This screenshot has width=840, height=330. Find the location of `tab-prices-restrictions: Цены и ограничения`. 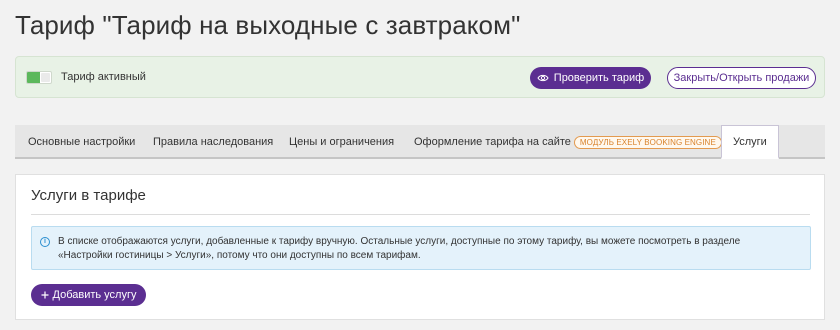

tab-prices-restrictions: Цены и ограничения is located at coordinates (341, 142).